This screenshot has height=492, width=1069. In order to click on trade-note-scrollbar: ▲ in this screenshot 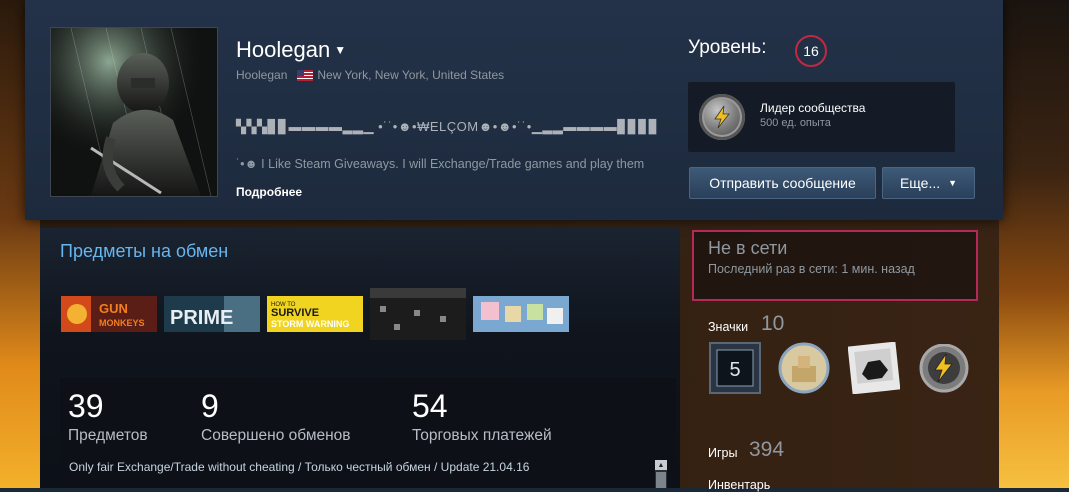, I will do `click(661, 474)`.